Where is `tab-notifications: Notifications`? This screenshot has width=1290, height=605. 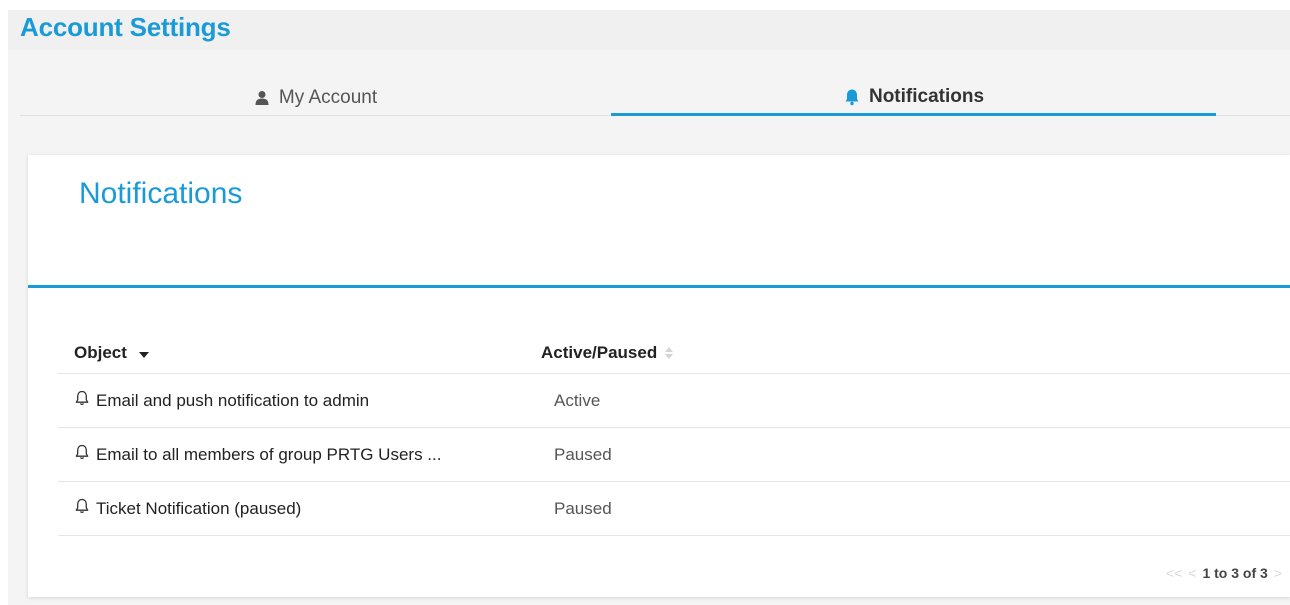 tab-notifications: Notifications is located at coordinates (913, 98).